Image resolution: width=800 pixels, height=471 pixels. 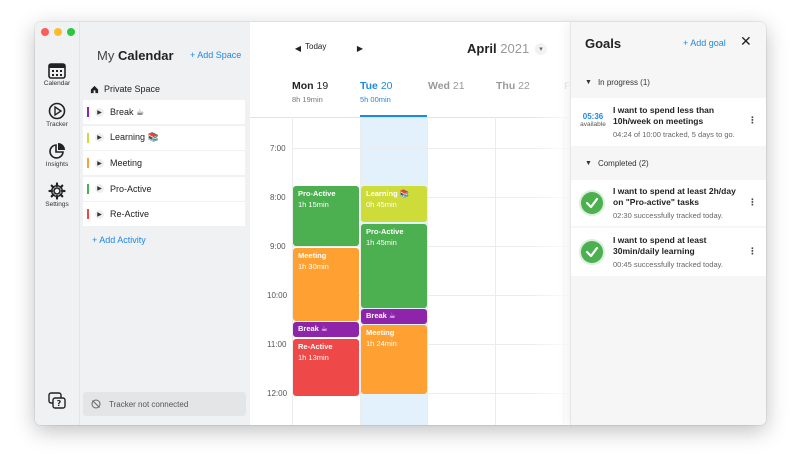 What do you see at coordinates (149, 404) in the screenshot?
I see `tracker-status-text: Tracker not connected` at bounding box center [149, 404].